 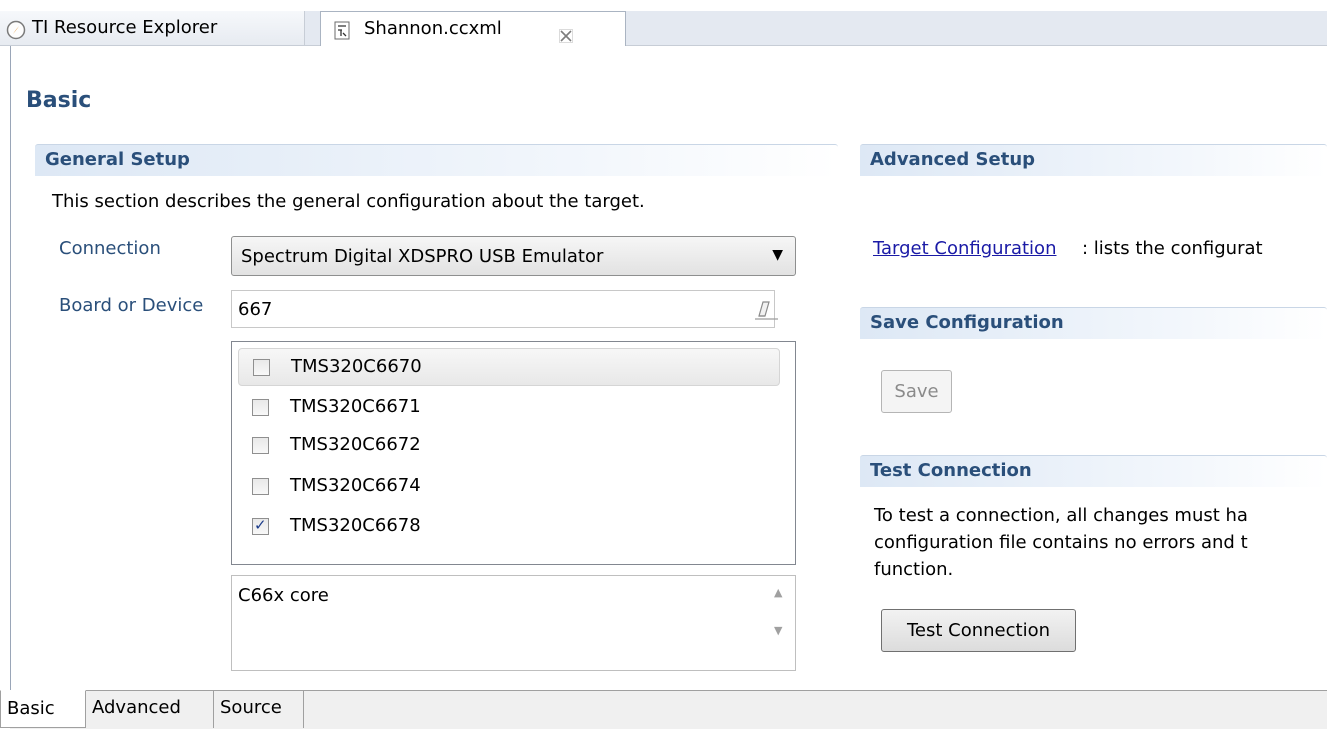 I want to click on tab-advanced: Advanced, so click(x=150, y=709).